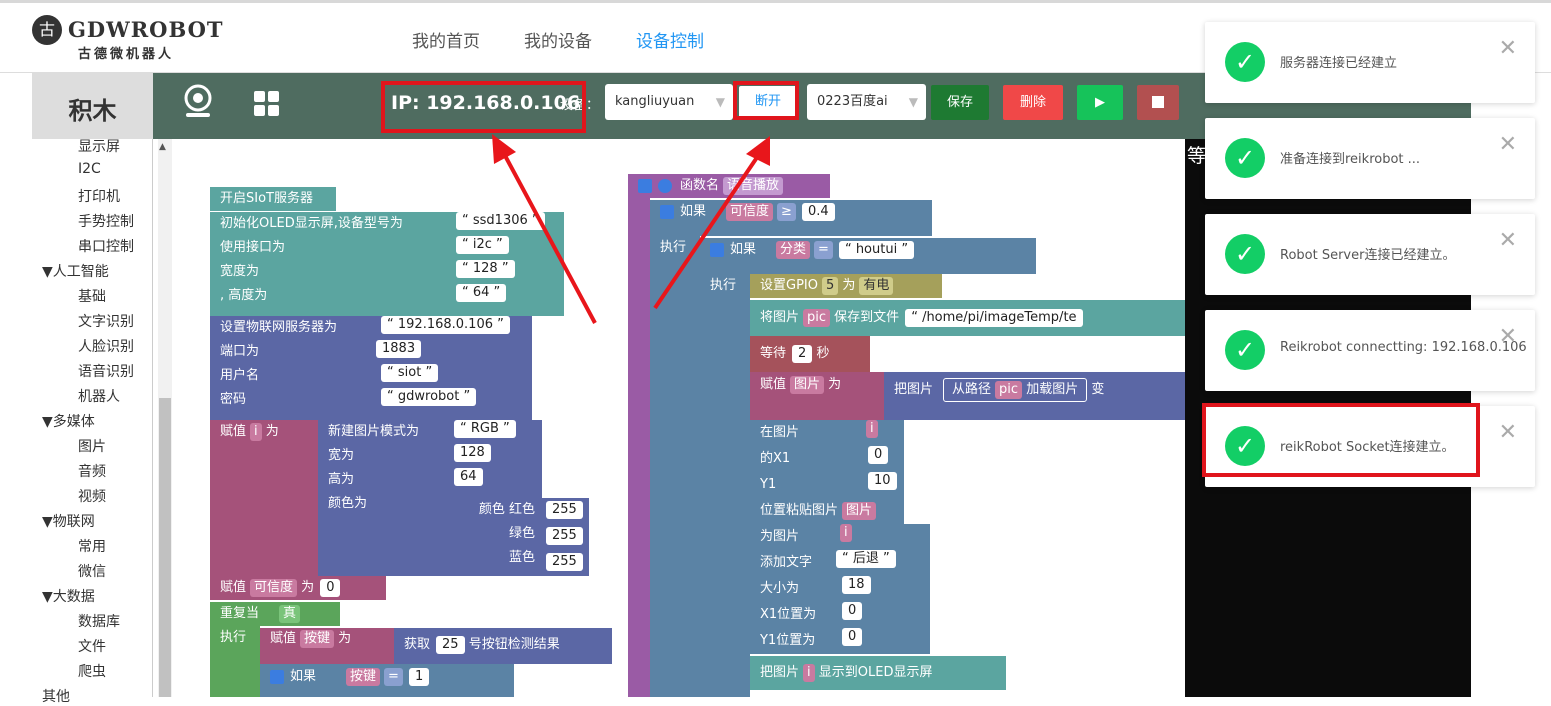 The height and width of the screenshot is (706, 1551). What do you see at coordinates (267, 107) in the screenshot?
I see `grid-icon` at bounding box center [267, 107].